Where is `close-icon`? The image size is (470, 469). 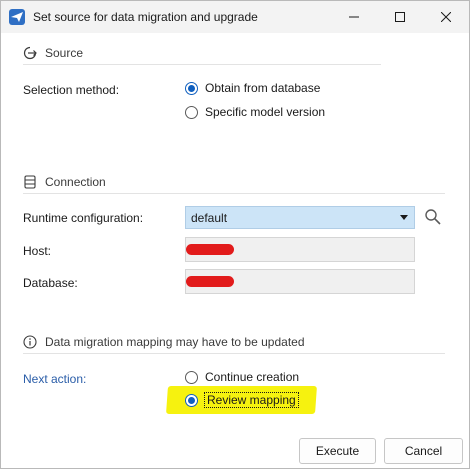 close-icon is located at coordinates (446, 17).